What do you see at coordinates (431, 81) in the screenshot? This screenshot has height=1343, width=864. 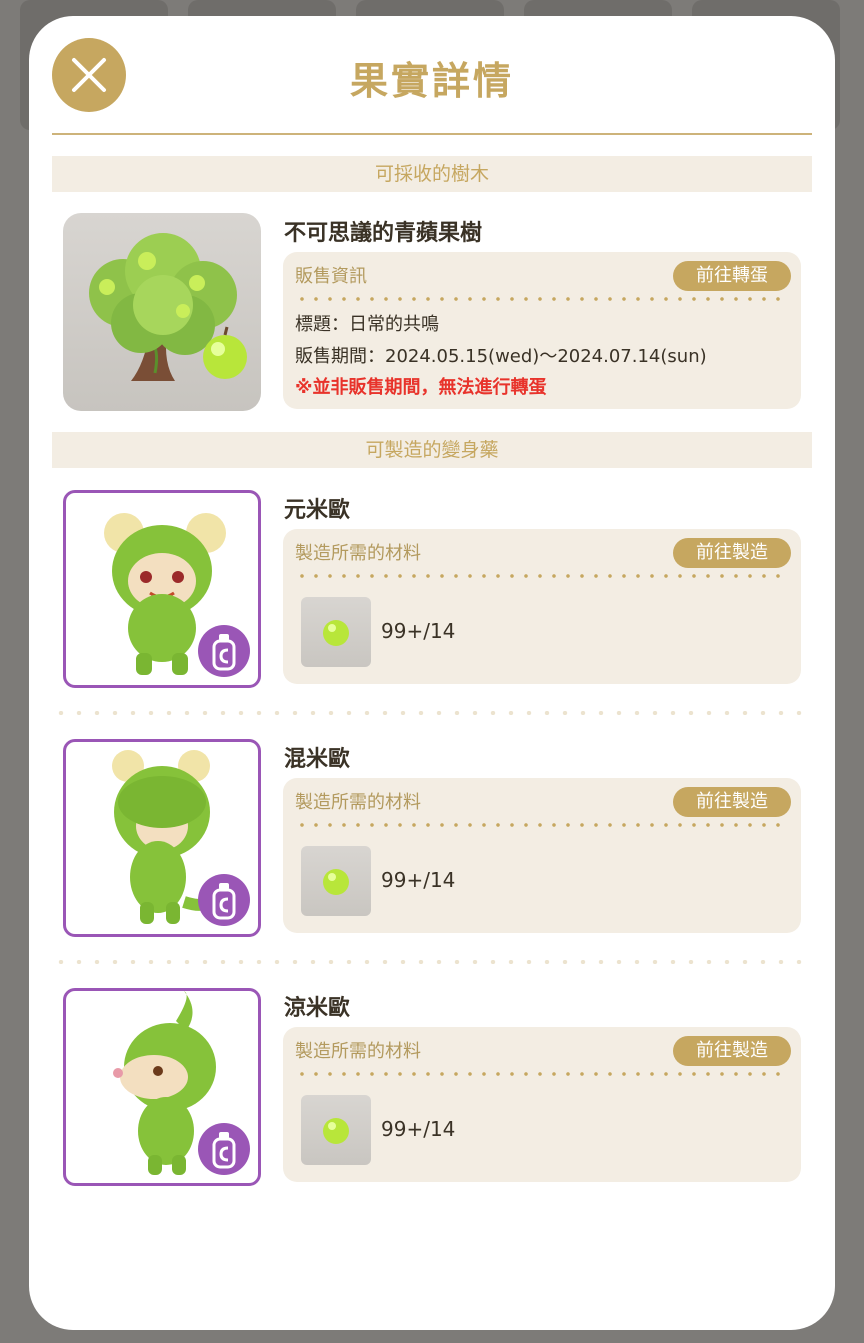 I see `dialog-title: 果實詳情` at bounding box center [431, 81].